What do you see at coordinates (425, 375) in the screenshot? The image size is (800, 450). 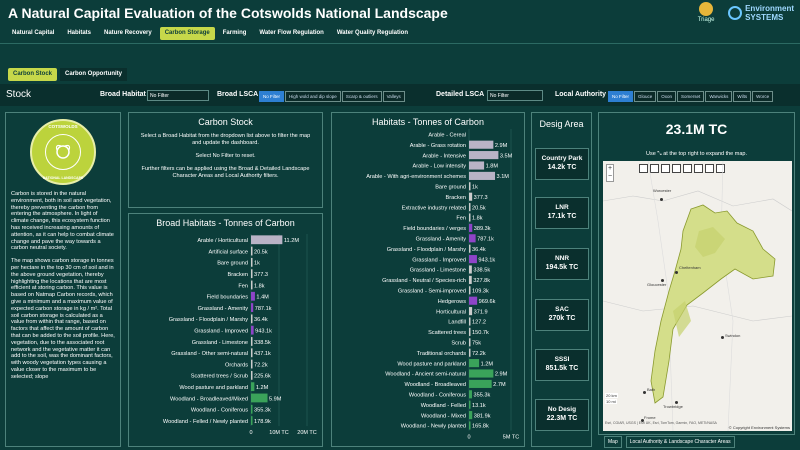 I see `category-label: Woodland - Ancient semi-natural` at bounding box center [425, 375].